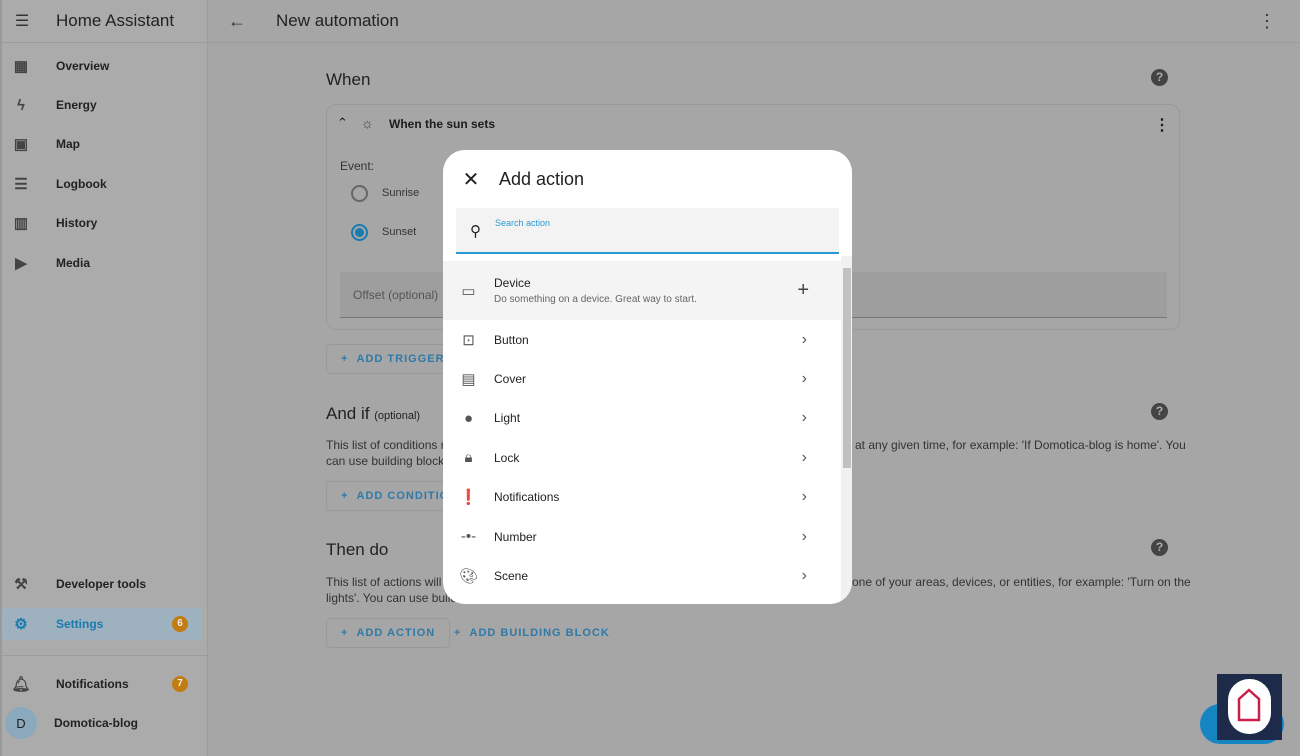 The height and width of the screenshot is (756, 1300). Describe the element at coordinates (532, 633) in the screenshot. I see `add-building-block-button: + ADD BUILDING BLOCK` at that location.